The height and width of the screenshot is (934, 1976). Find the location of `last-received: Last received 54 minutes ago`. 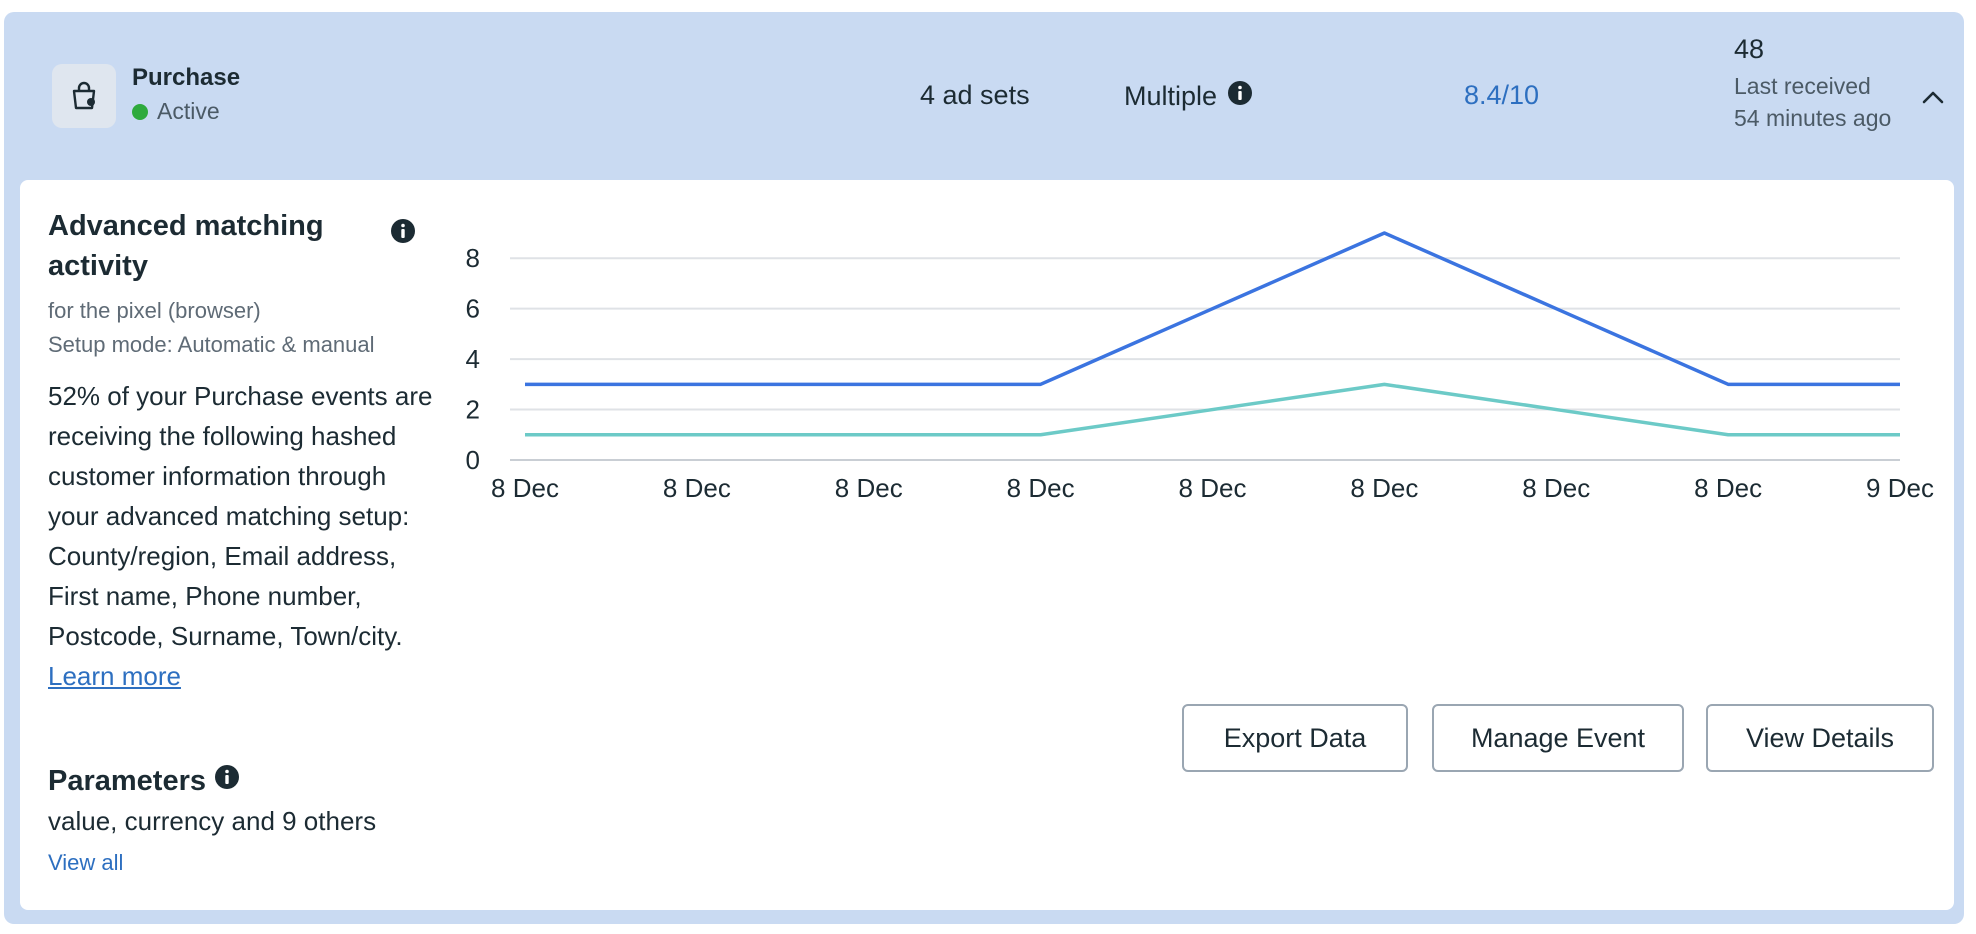

last-received: Last received 54 minutes ago is located at coordinates (1813, 102).